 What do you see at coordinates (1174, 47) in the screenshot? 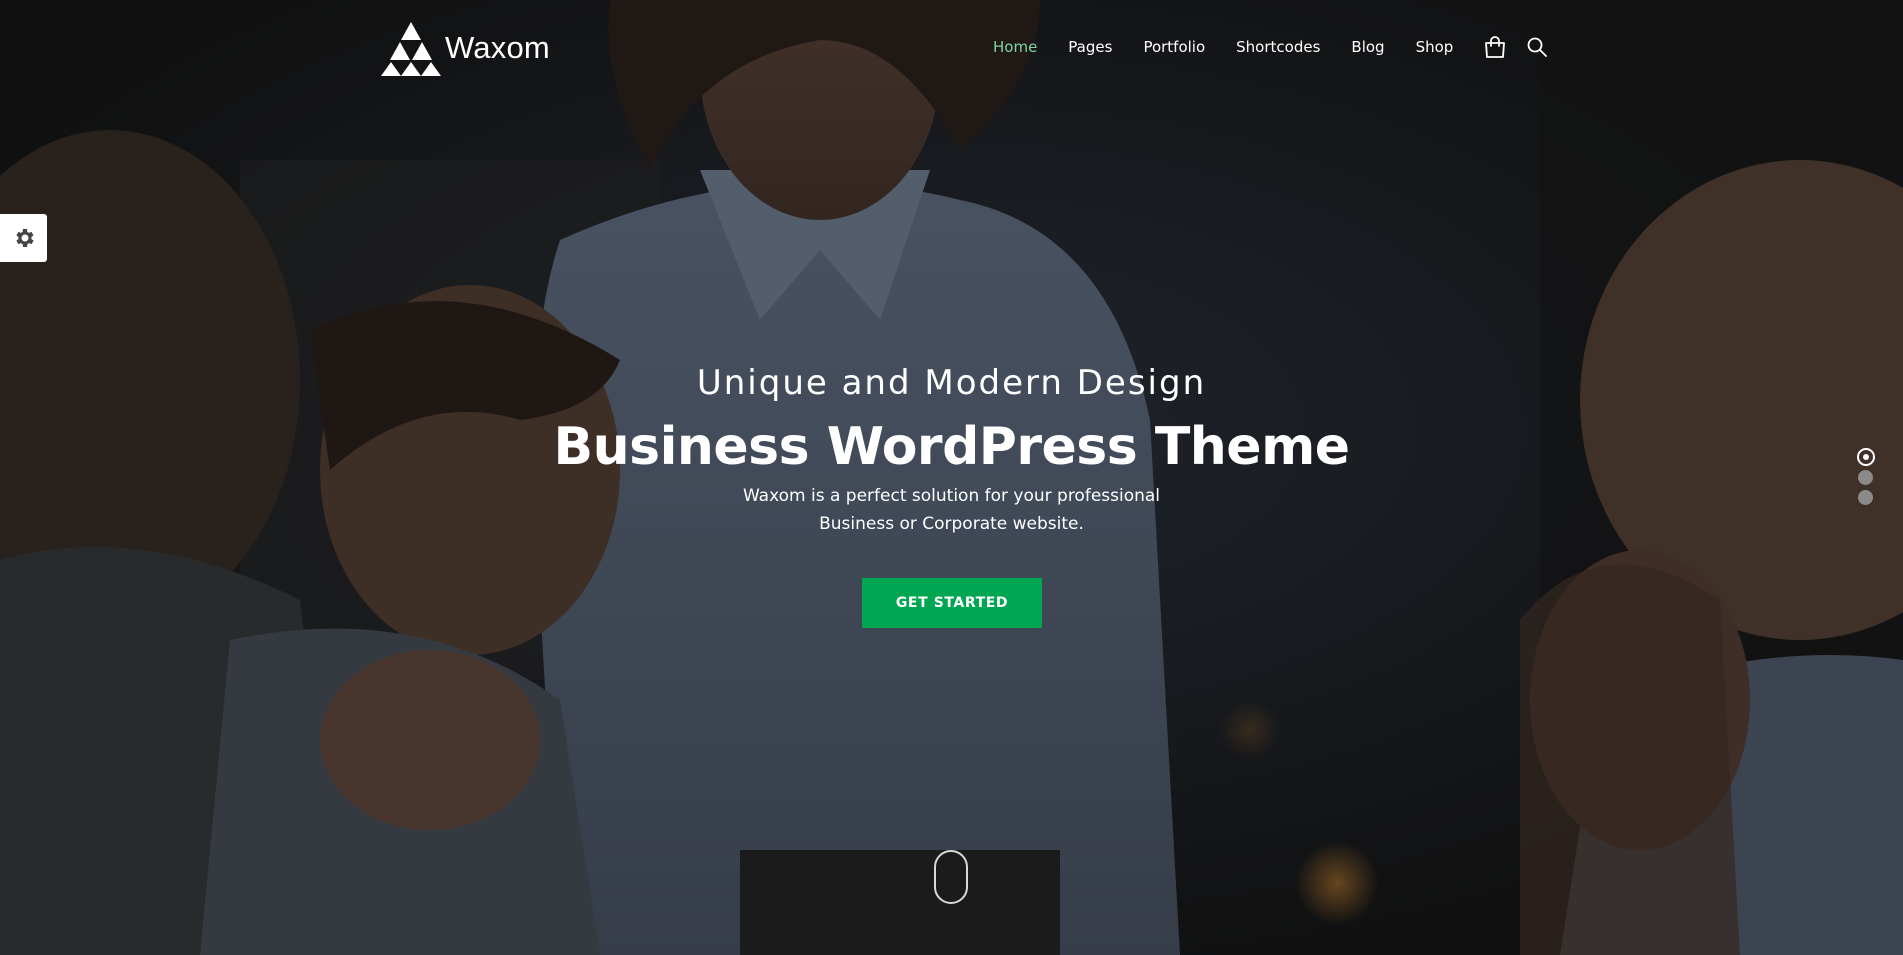
I see `nav-portfolio: Portfolio` at bounding box center [1174, 47].